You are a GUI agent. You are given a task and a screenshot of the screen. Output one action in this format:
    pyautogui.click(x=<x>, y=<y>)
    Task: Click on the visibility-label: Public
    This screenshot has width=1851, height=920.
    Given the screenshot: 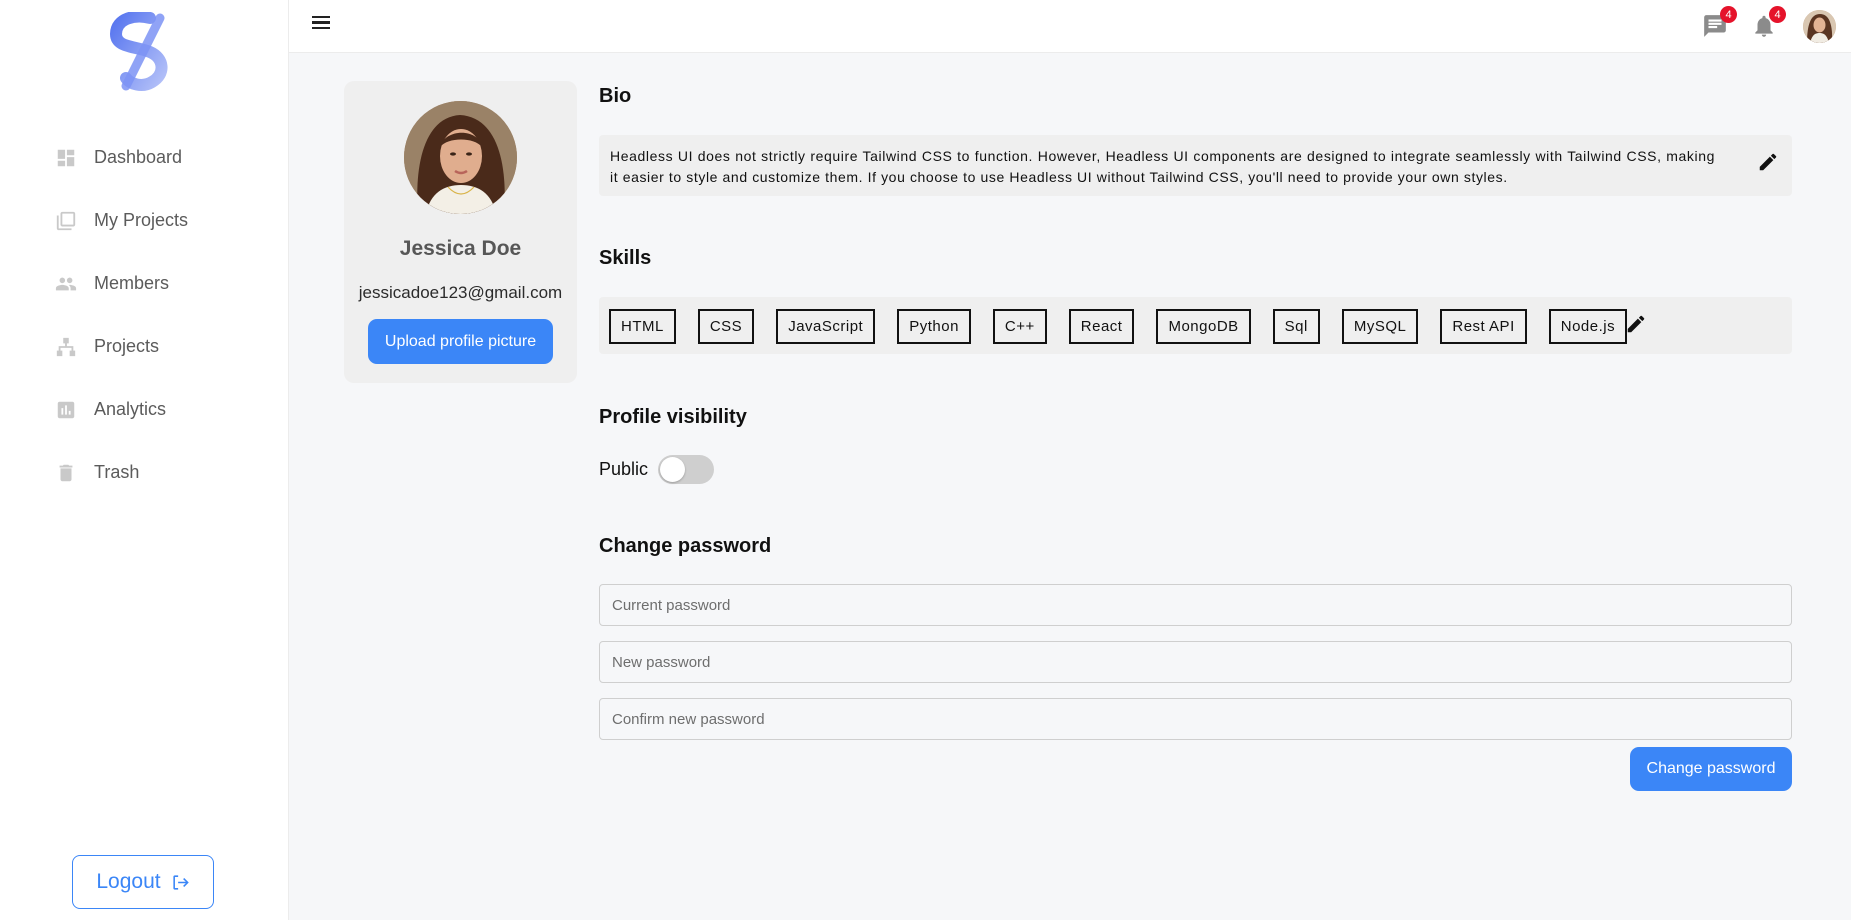 What is the action you would take?
    pyautogui.click(x=624, y=469)
    